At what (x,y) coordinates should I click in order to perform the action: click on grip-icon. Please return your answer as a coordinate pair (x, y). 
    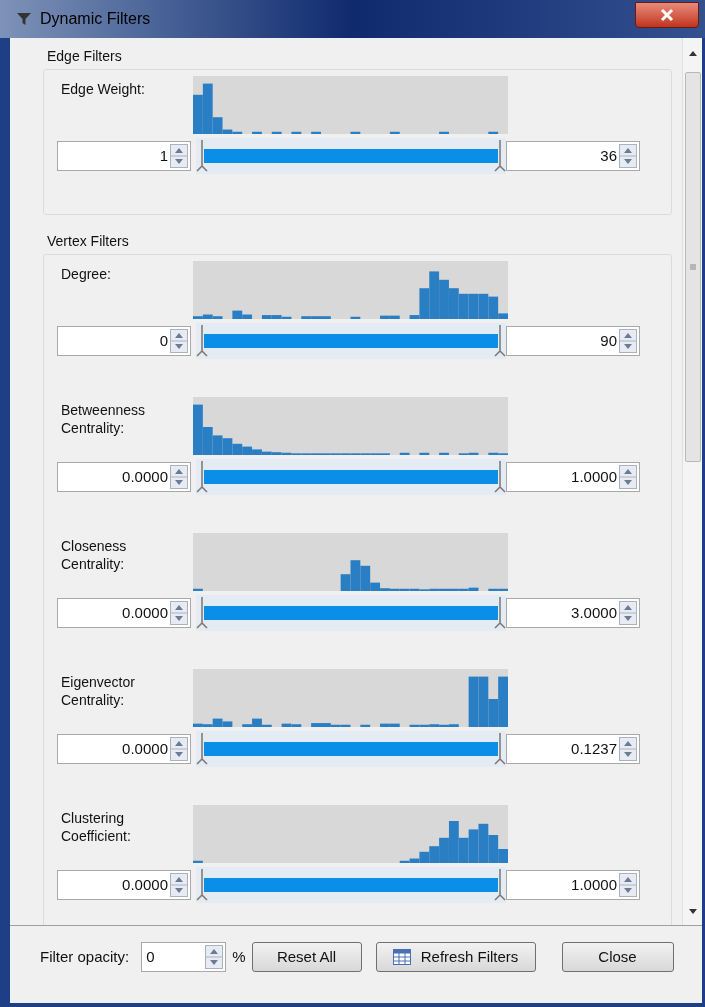
    Looking at the image, I should click on (692, 267).